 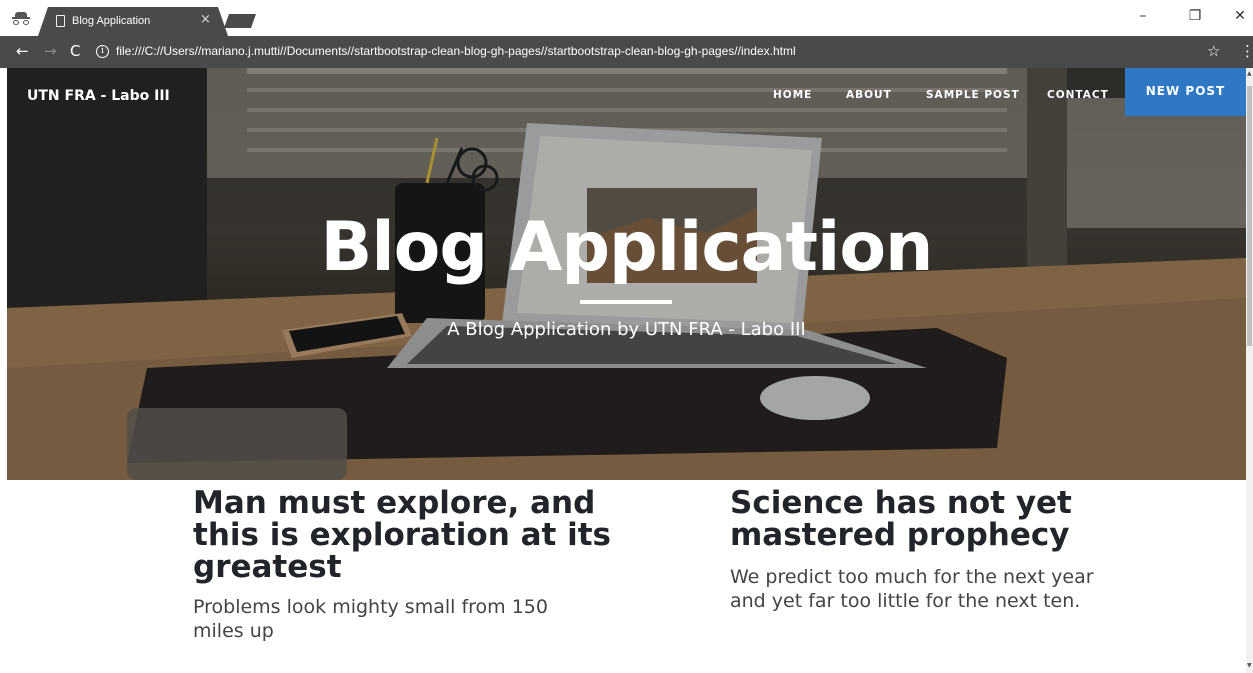 What do you see at coordinates (22, 51) in the screenshot?
I see `back-button: ←` at bounding box center [22, 51].